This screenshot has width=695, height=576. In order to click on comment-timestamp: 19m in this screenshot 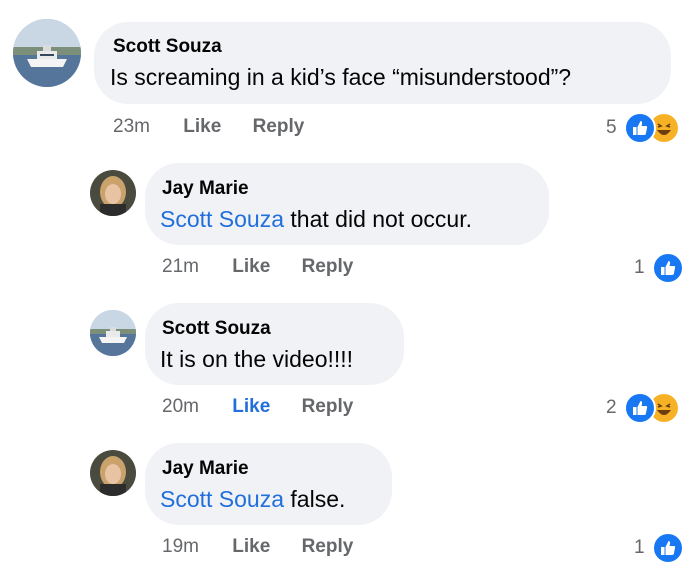, I will do `click(180, 547)`.